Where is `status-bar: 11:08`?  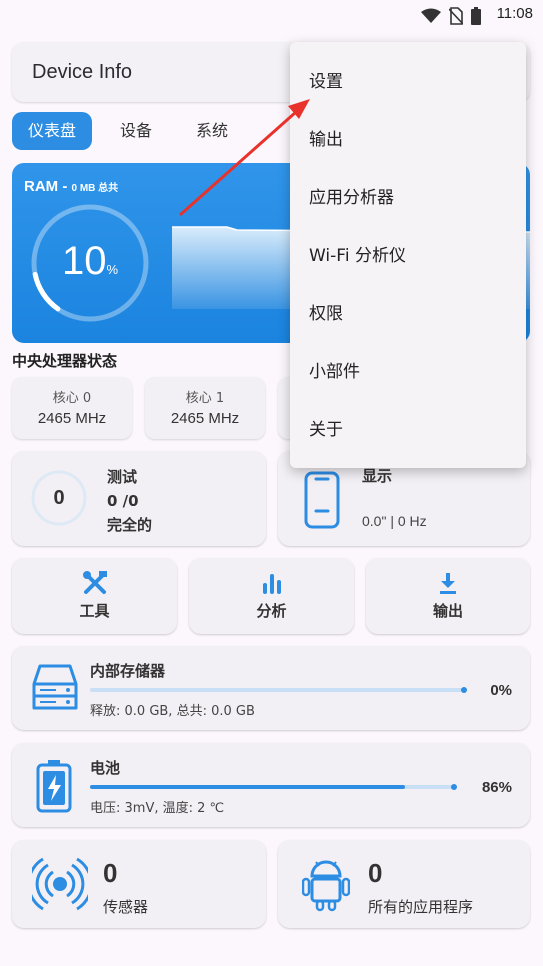
status-bar: 11:08 is located at coordinates (271, 15).